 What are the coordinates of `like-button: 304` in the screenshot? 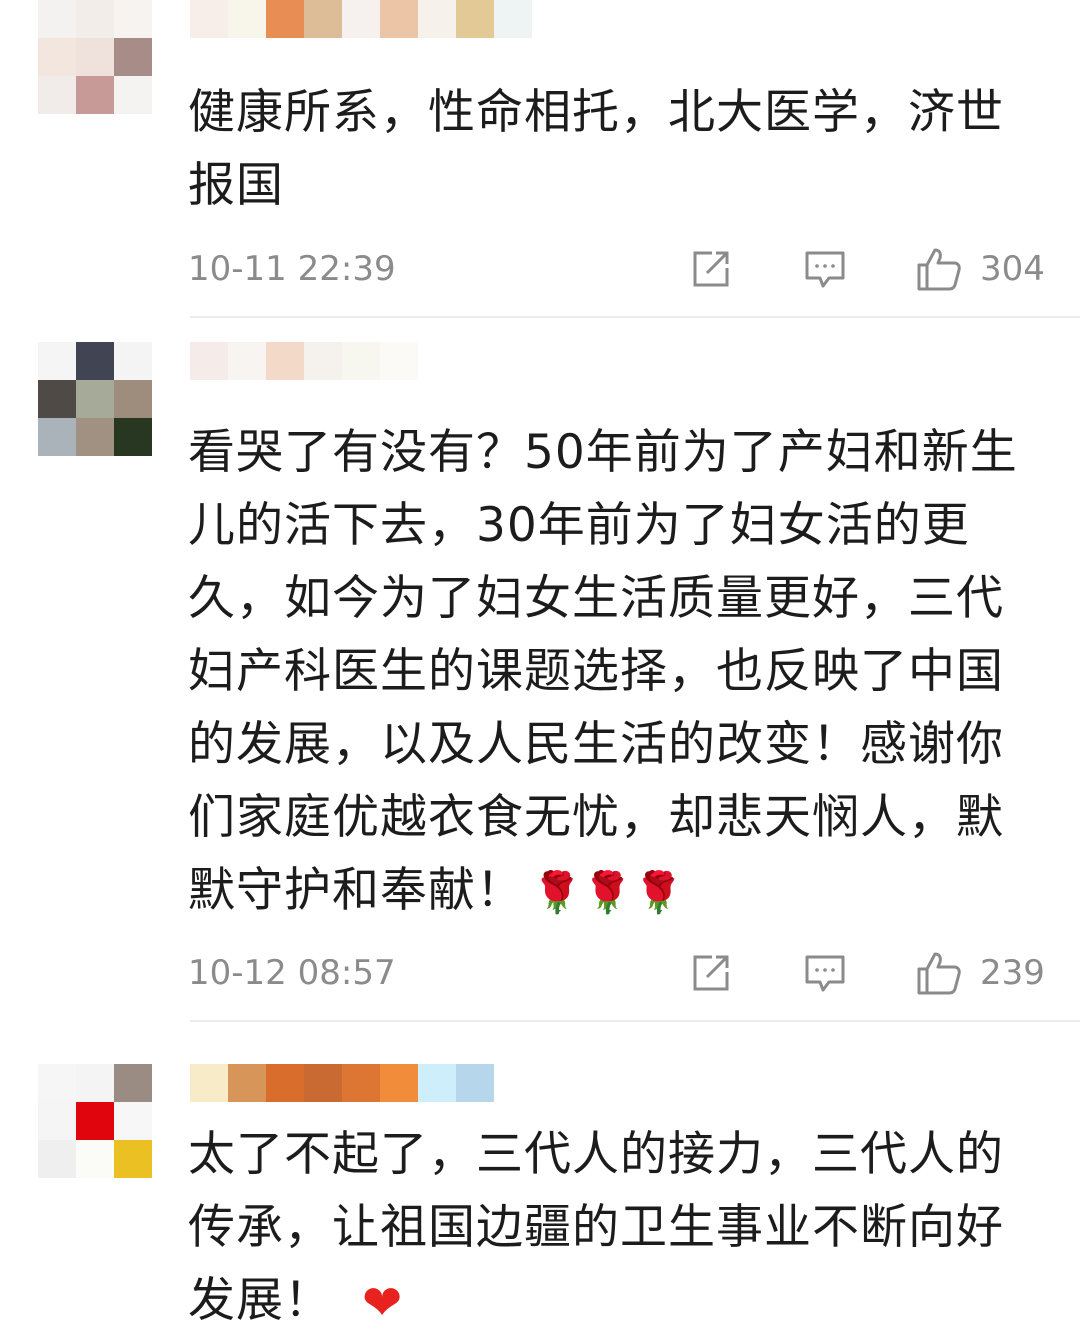 It's located at (980, 269).